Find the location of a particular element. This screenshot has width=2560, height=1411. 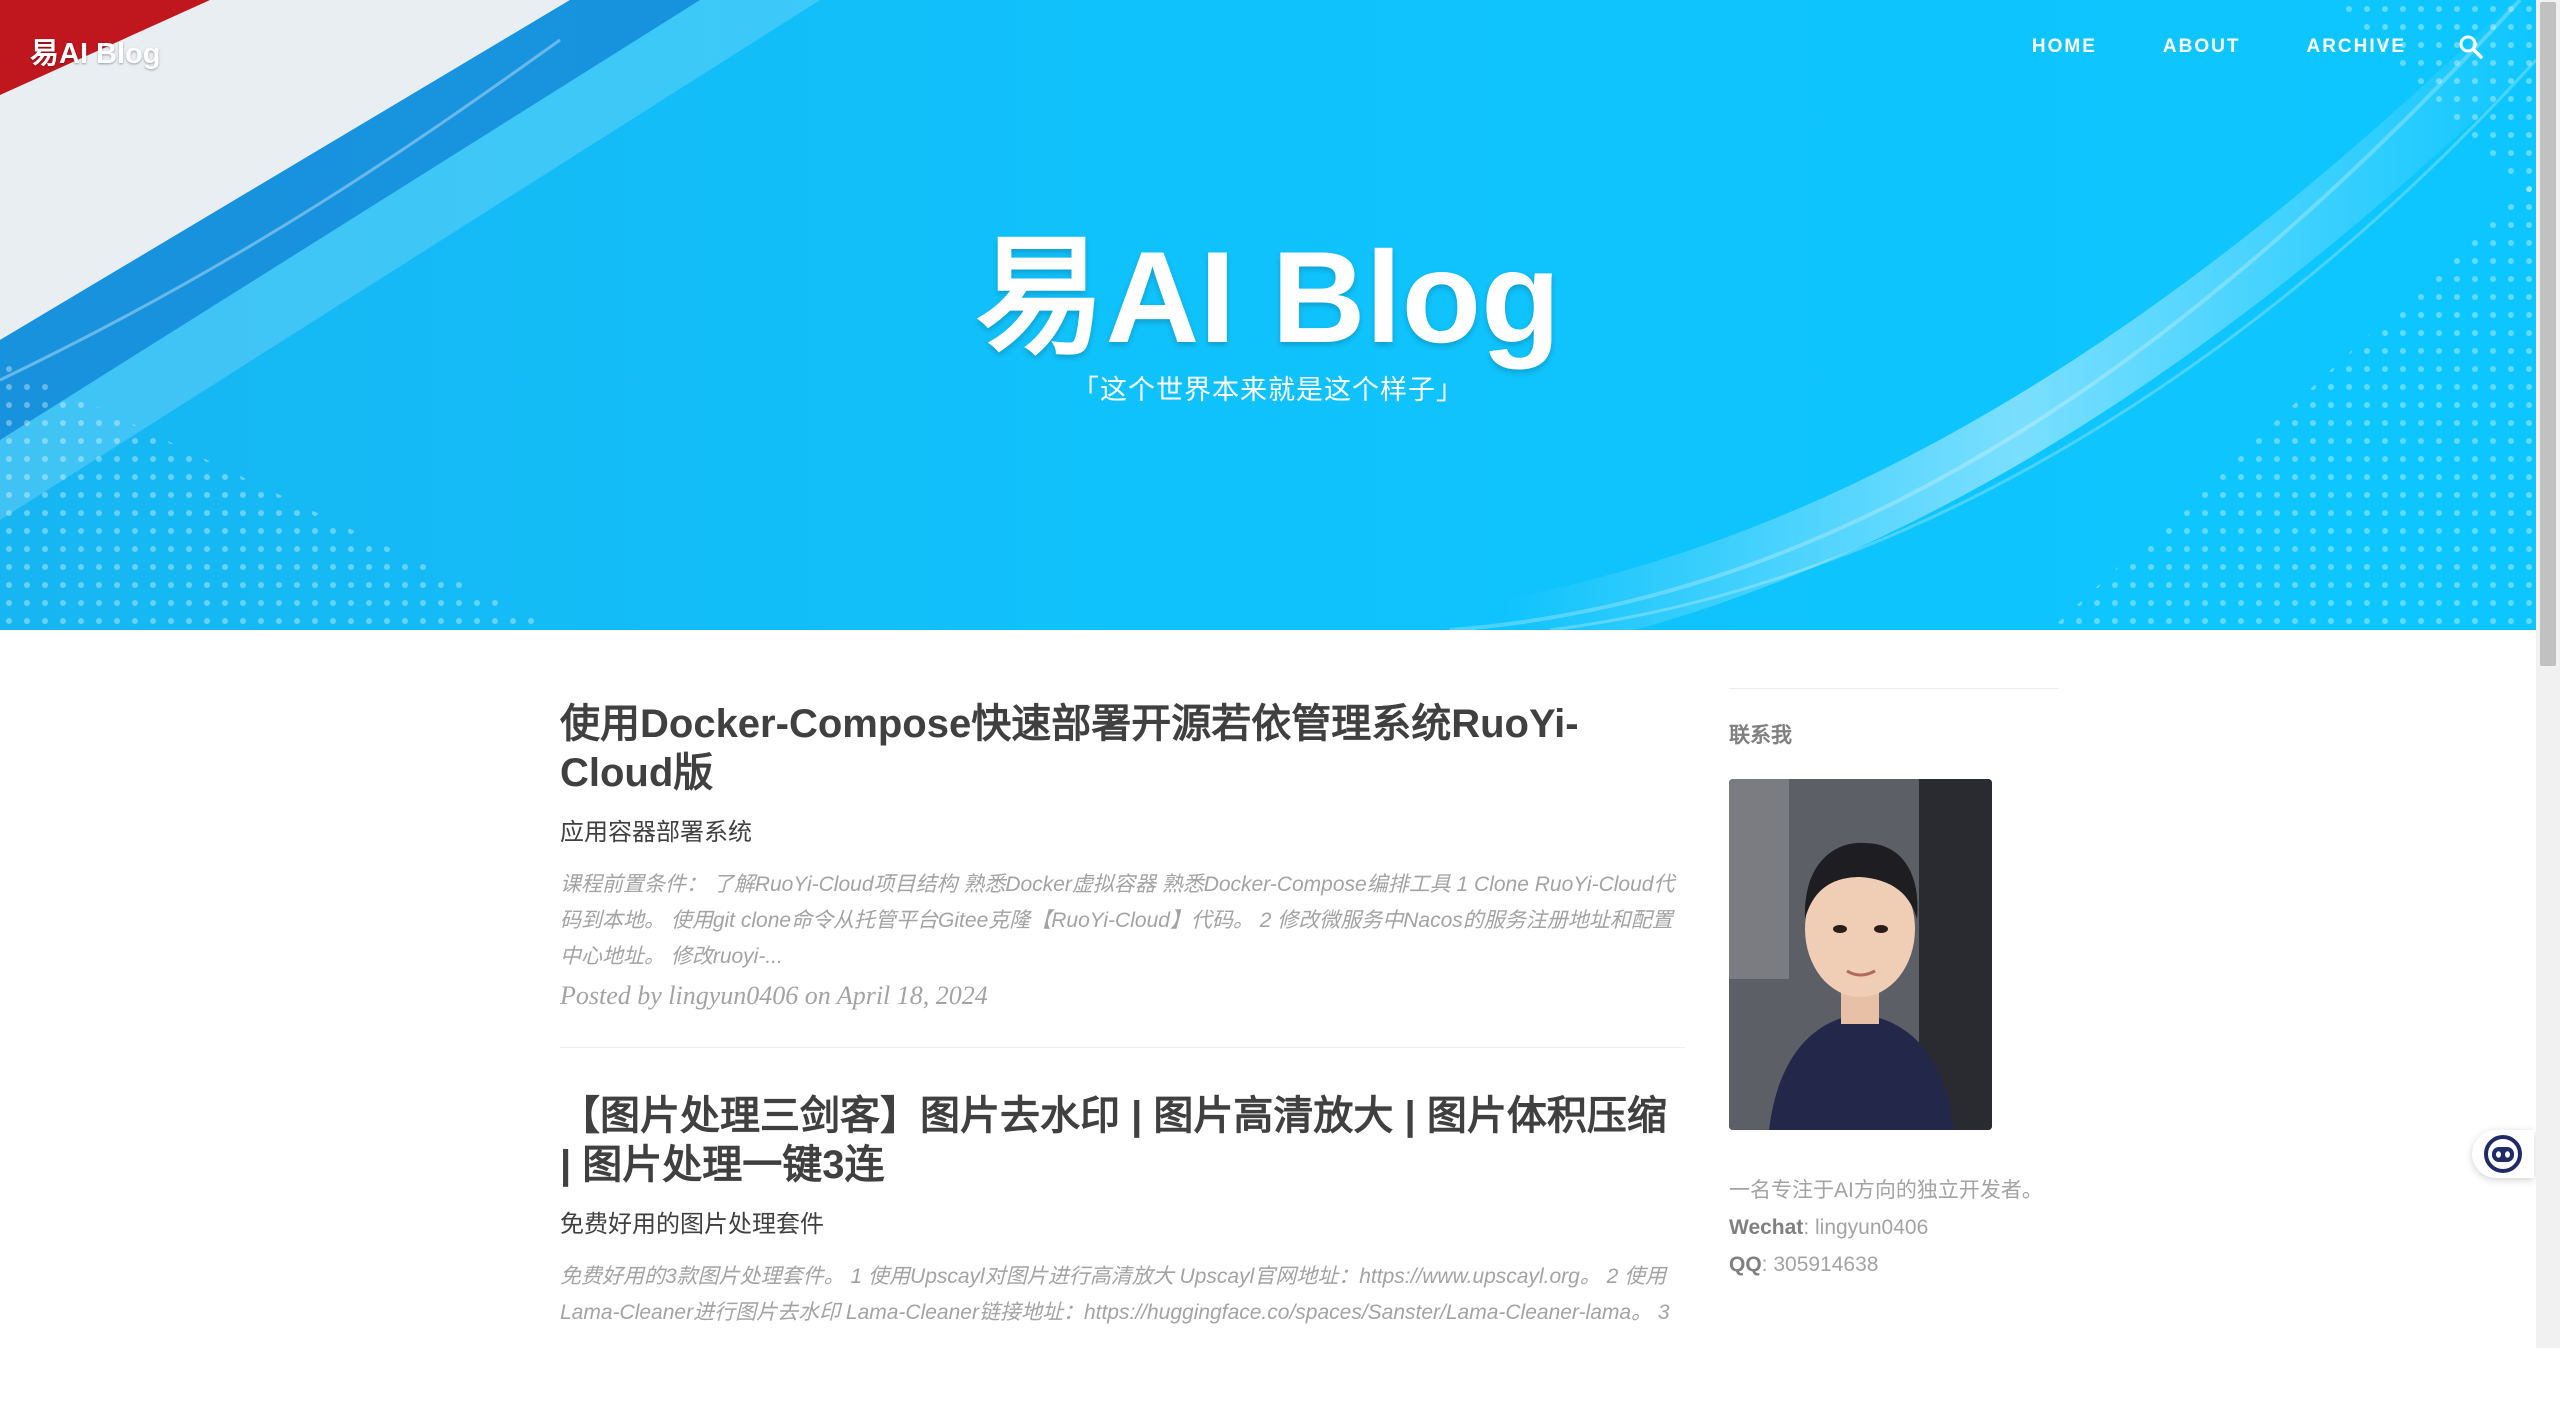

top-navigation: HOME ABOUT ARCHIVE is located at coordinates (2225, 47).